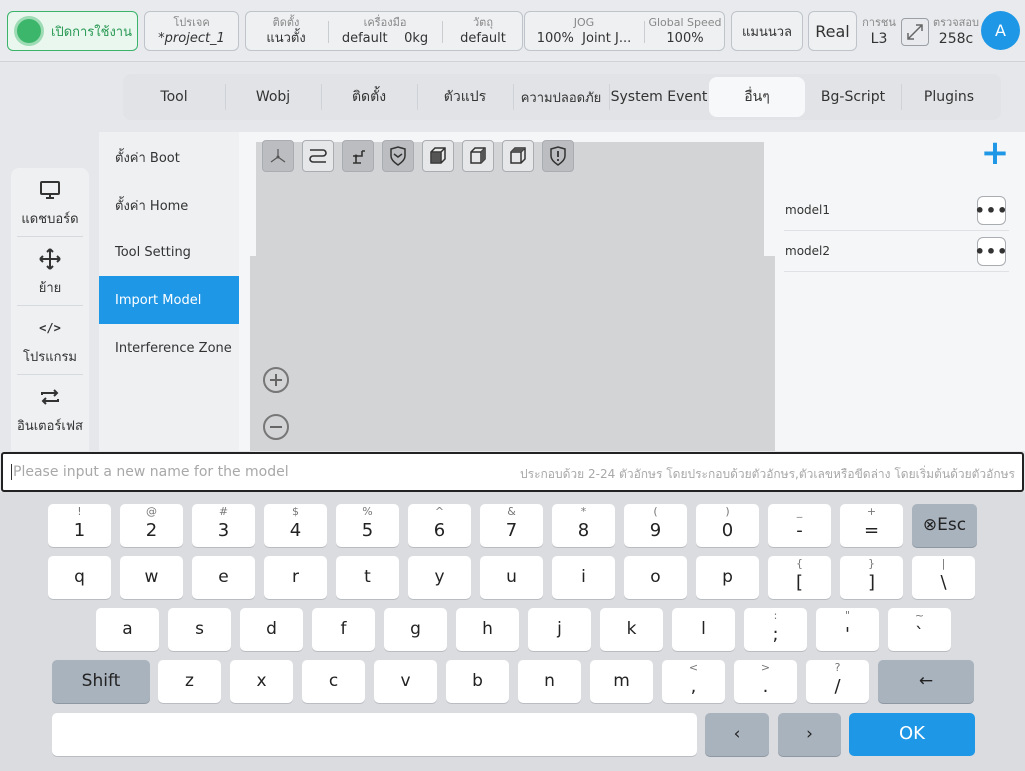  Describe the element at coordinates (919, 629) in the screenshot. I see `key-`: ~ `` at that location.